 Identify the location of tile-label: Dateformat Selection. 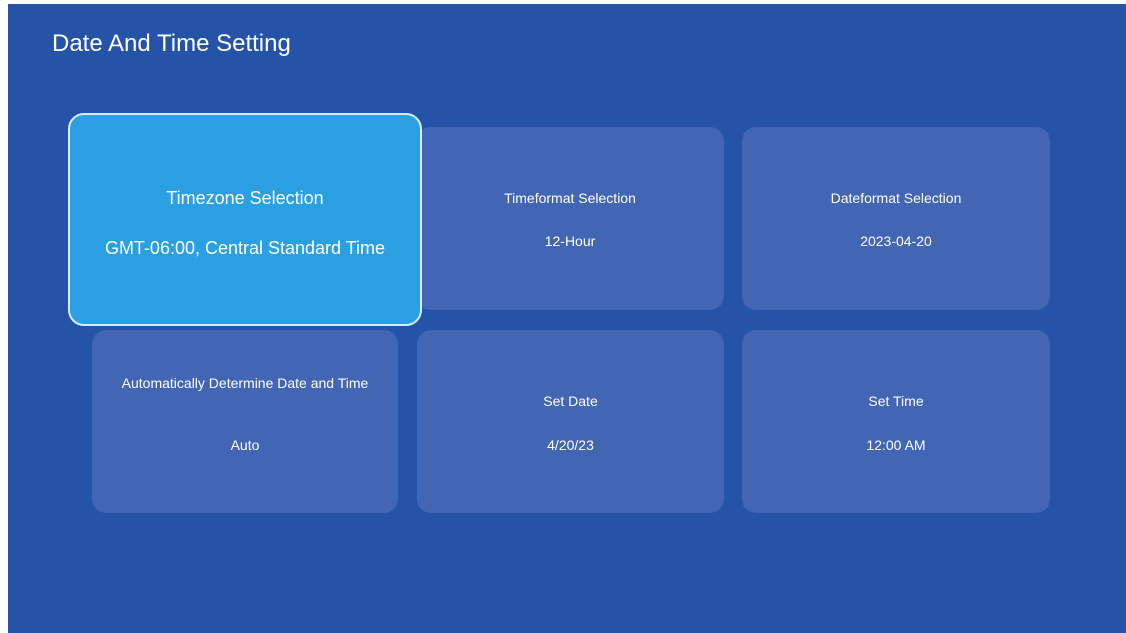
(896, 198).